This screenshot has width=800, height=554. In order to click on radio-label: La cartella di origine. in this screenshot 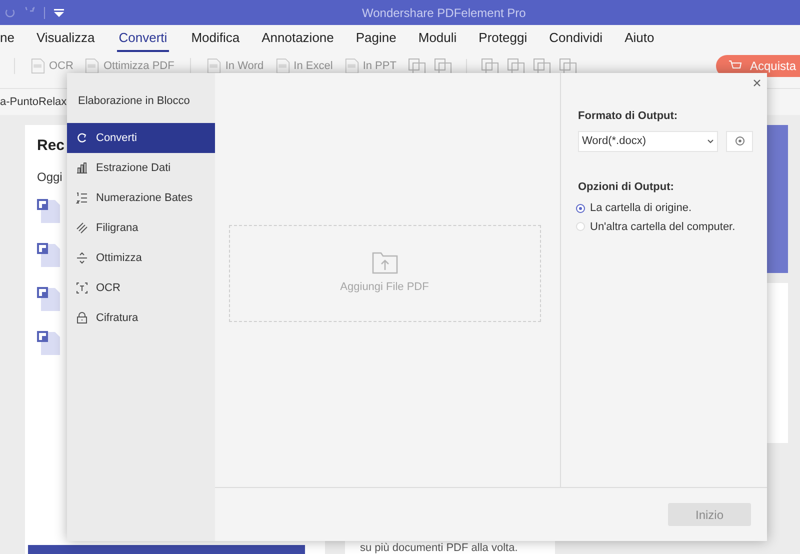, I will do `click(641, 208)`.